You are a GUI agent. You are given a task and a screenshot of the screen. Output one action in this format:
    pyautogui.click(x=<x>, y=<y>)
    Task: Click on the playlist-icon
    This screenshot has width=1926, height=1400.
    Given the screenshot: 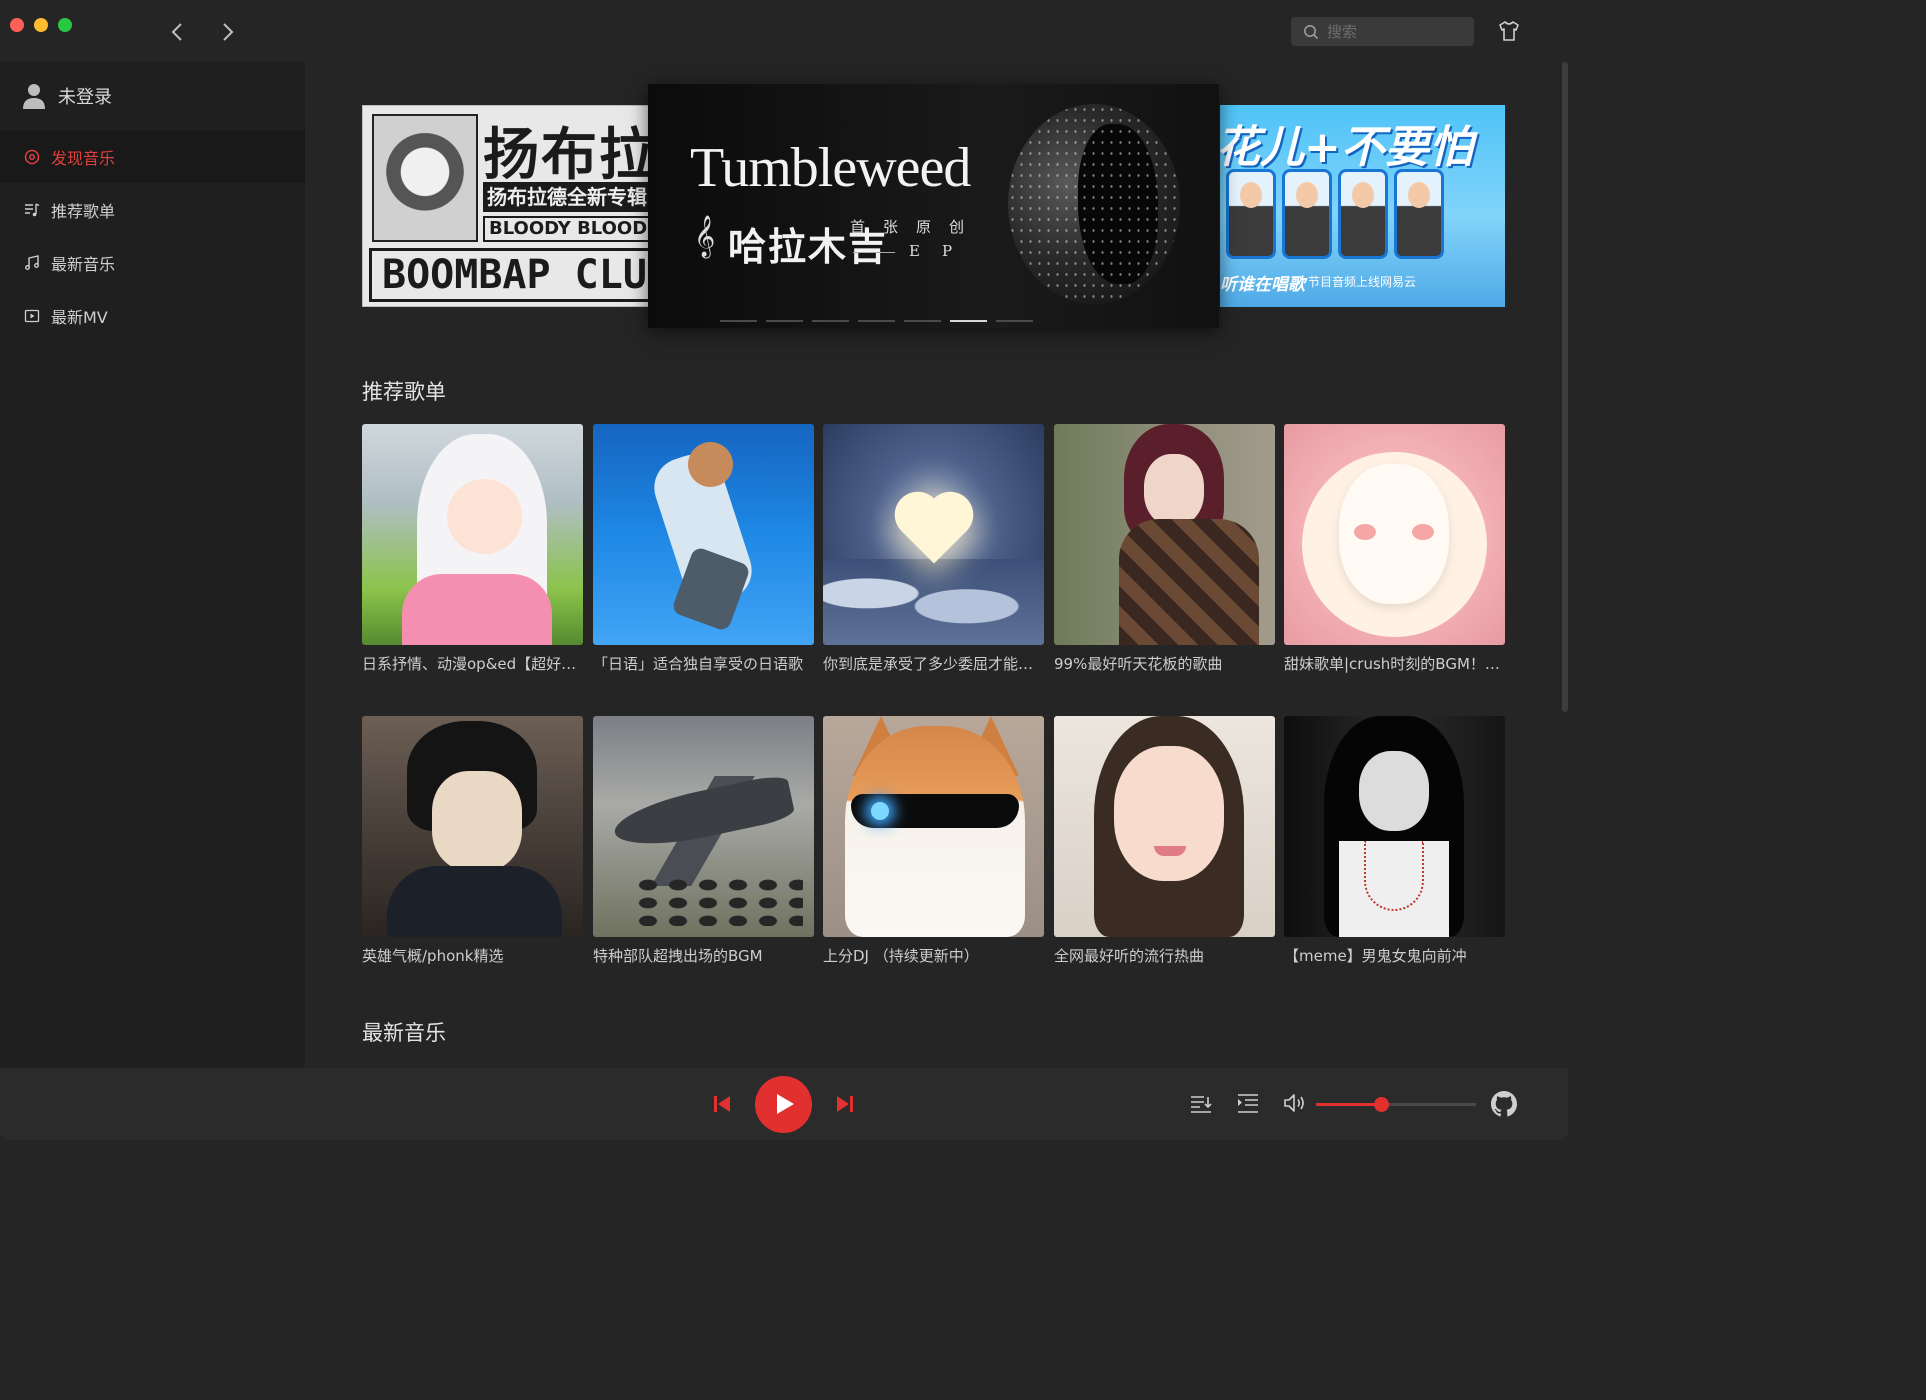 What is the action you would take?
    pyautogui.click(x=32, y=209)
    